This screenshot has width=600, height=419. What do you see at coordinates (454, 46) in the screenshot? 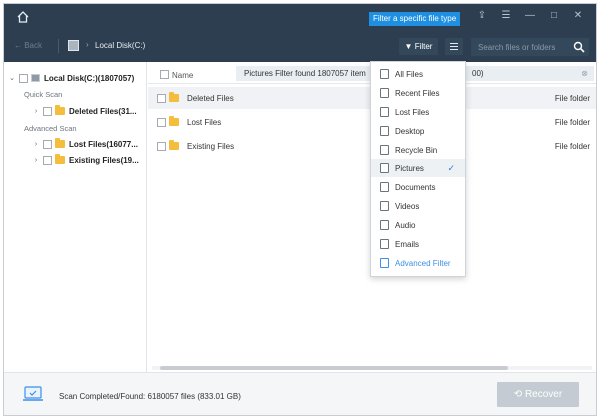
I see `view-menu-button` at bounding box center [454, 46].